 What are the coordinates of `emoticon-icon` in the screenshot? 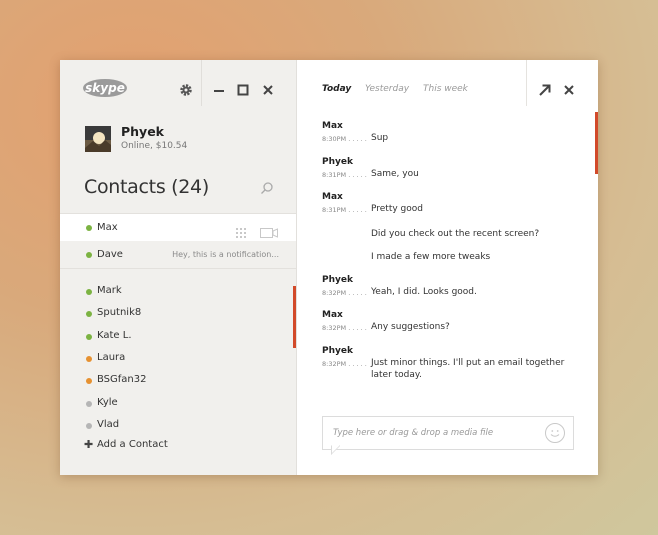 It's located at (555, 433).